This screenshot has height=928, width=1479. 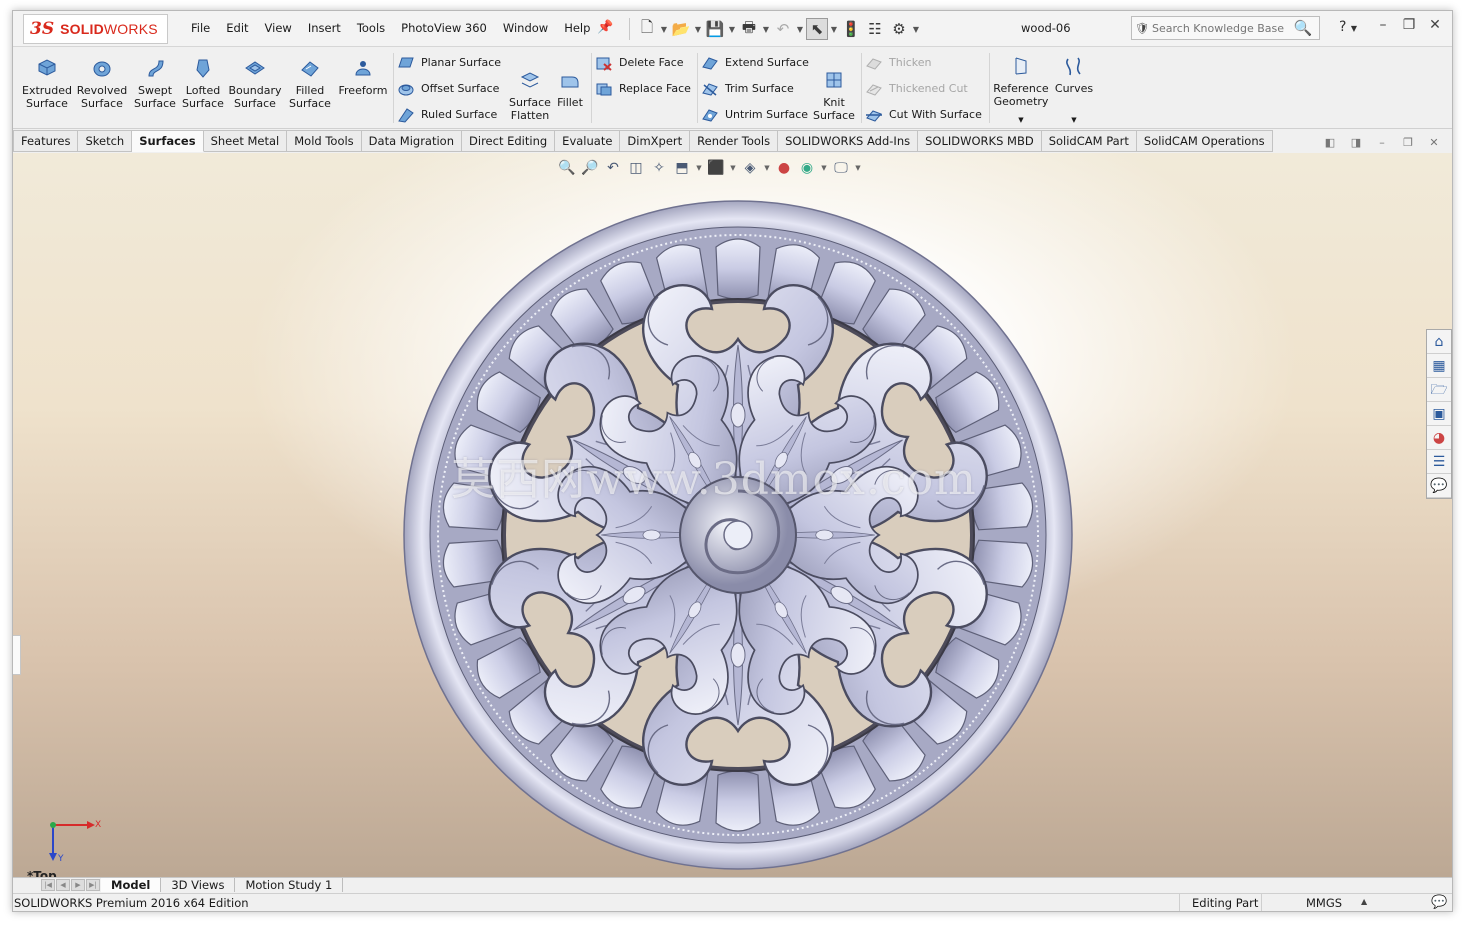 I want to click on surface-flatten-button: Surface Flatten, so click(x=530, y=95).